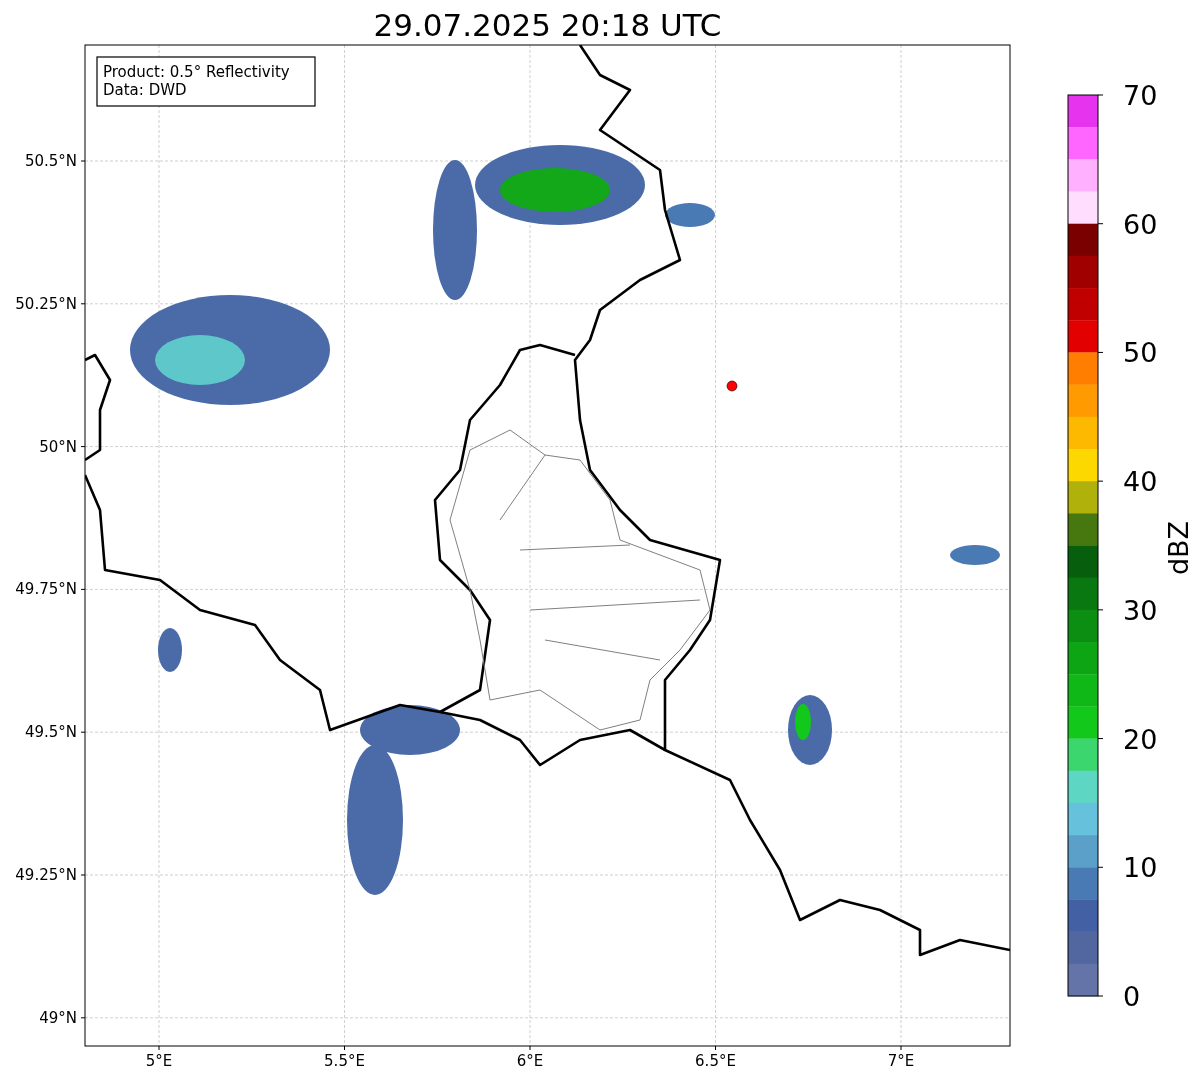  What do you see at coordinates (46, 875) in the screenshot?
I see `axis-tick-label: 49.25°N` at bounding box center [46, 875].